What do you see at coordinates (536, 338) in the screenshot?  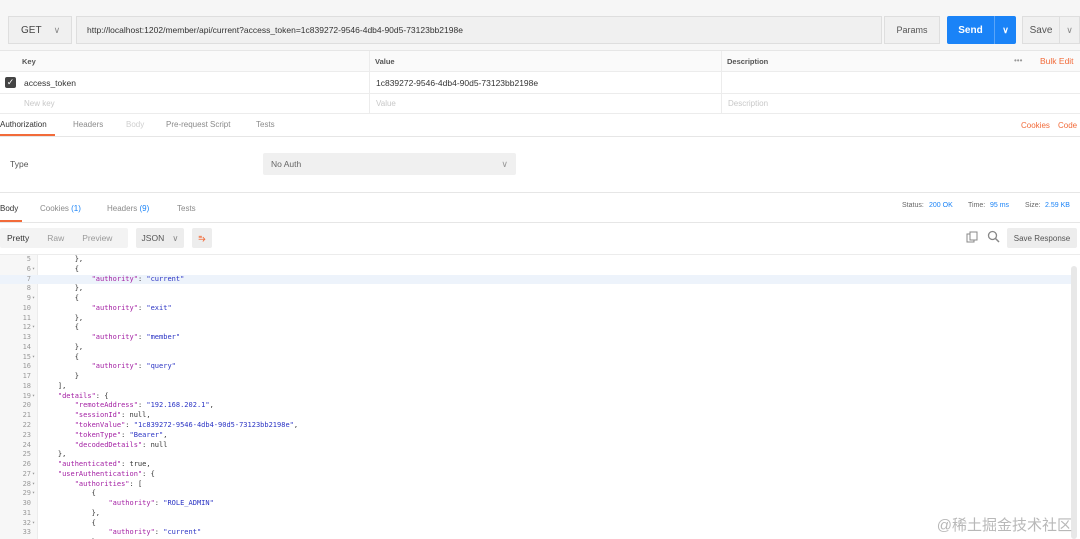 I see `code-line: 13 "authority": "member"` at bounding box center [536, 338].